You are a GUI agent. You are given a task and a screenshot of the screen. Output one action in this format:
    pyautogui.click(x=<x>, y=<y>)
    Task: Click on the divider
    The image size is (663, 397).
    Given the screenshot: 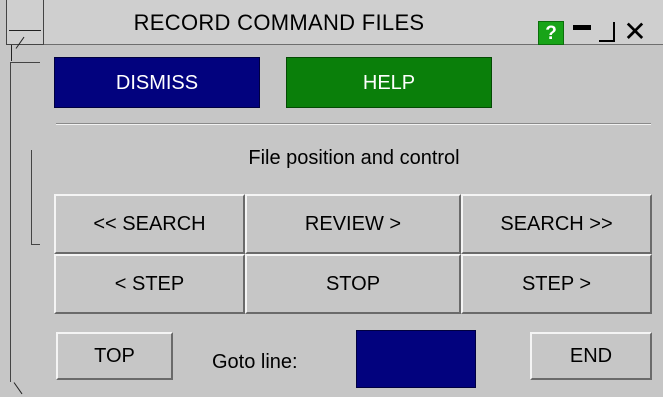 What is the action you would take?
    pyautogui.click(x=353, y=124)
    